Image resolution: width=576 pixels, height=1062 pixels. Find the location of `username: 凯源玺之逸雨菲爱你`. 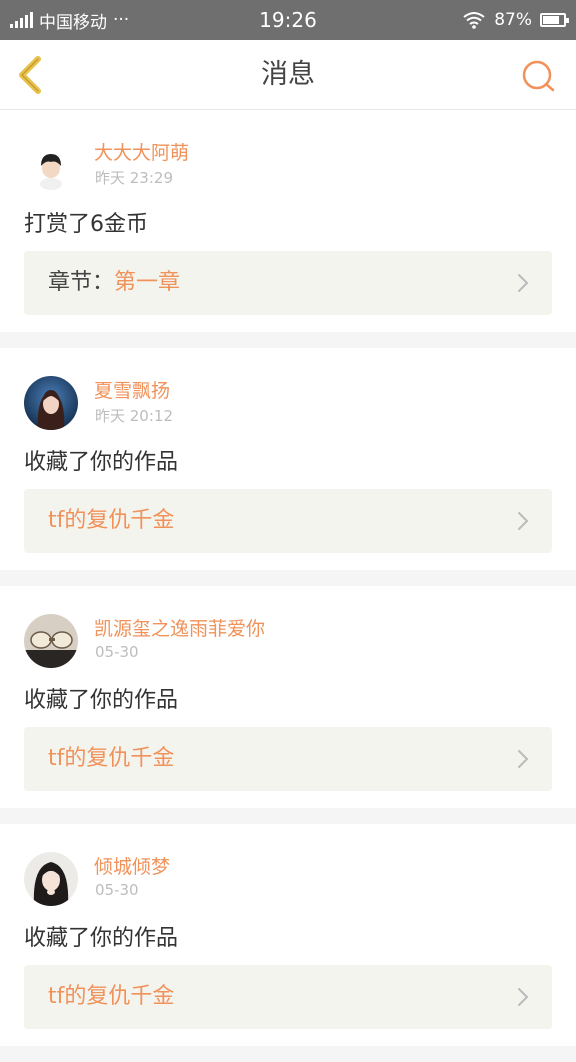

username: 凯源玺之逸雨菲爱你 is located at coordinates (179, 627).